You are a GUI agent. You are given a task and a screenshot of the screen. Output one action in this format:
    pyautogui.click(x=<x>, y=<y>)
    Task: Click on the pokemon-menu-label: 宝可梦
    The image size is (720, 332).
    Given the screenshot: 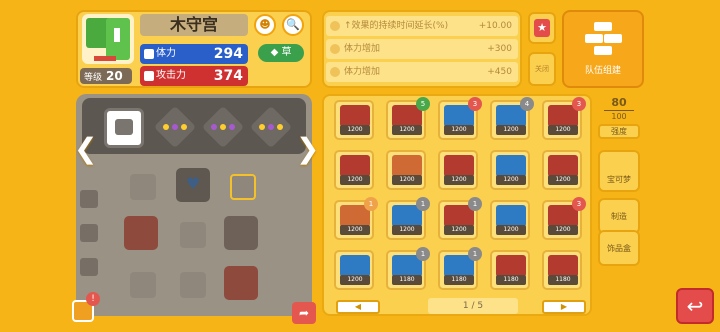 What is the action you would take?
    pyautogui.click(x=619, y=179)
    